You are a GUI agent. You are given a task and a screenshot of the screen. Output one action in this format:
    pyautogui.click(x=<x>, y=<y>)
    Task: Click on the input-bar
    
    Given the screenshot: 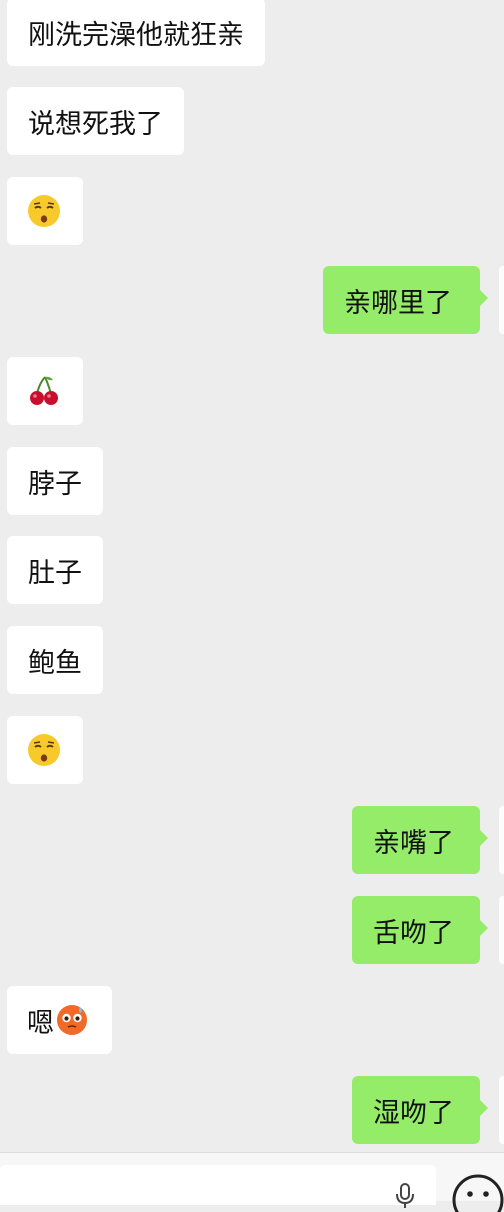 What is the action you would take?
    pyautogui.click(x=252, y=1178)
    